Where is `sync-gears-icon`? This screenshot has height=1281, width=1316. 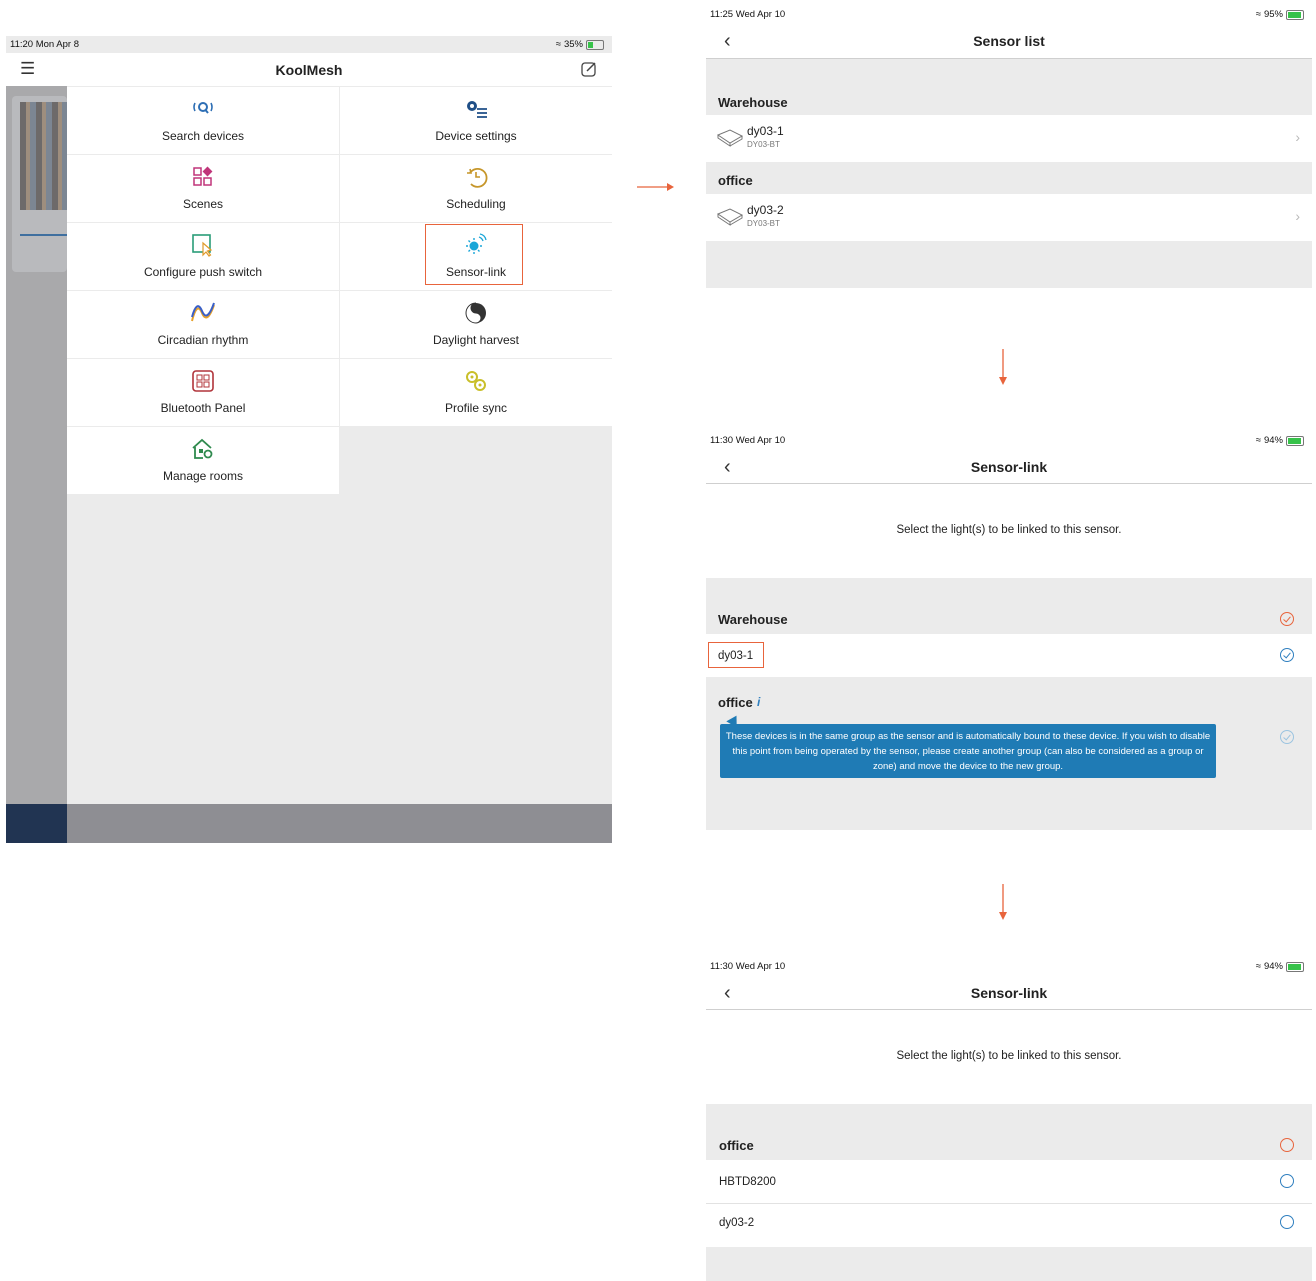
sync-gears-icon is located at coordinates (476, 381).